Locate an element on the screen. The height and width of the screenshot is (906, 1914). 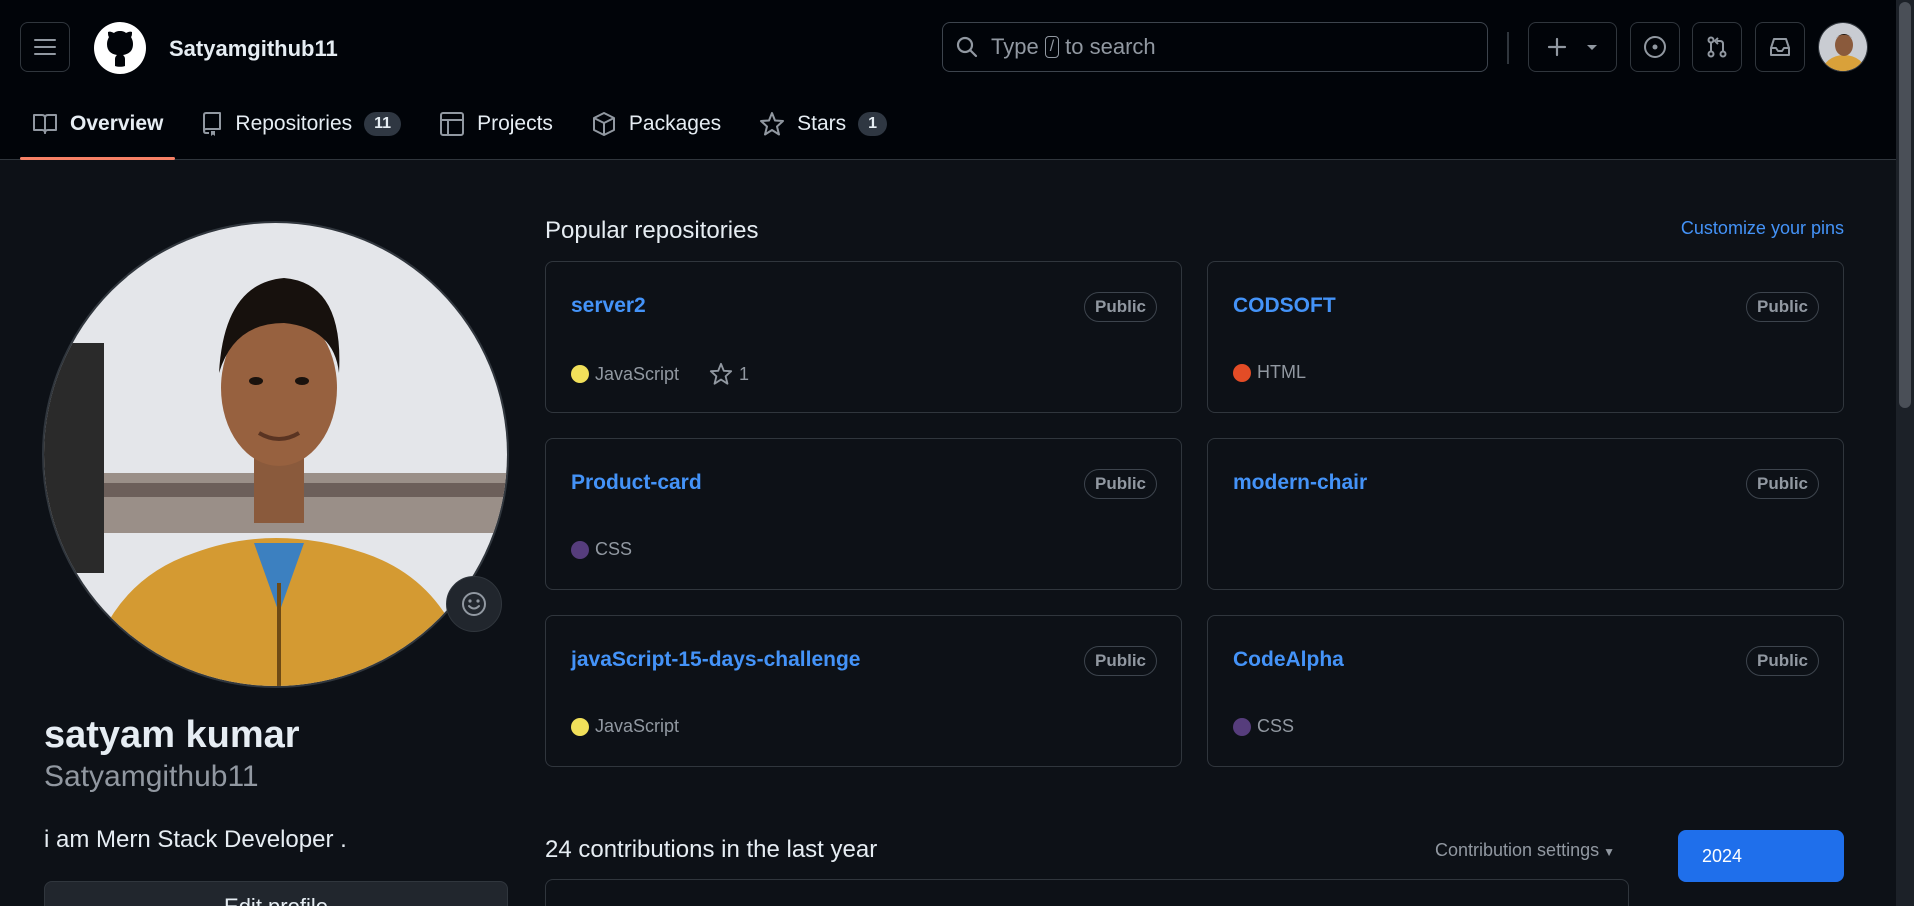
scrollbar-thumb is located at coordinates (1905, 205).